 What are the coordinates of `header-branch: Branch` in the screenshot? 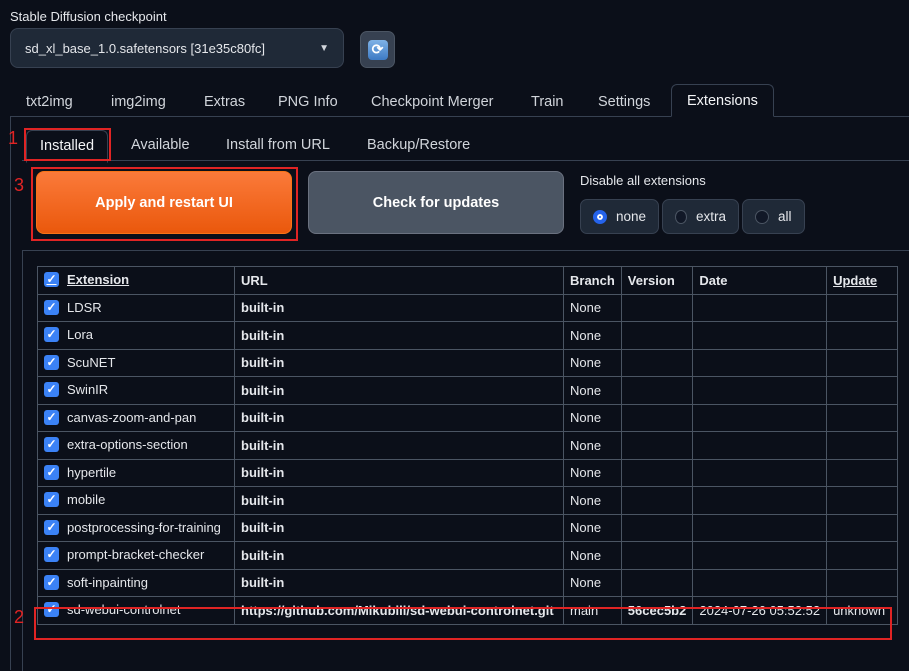 It's located at (592, 280).